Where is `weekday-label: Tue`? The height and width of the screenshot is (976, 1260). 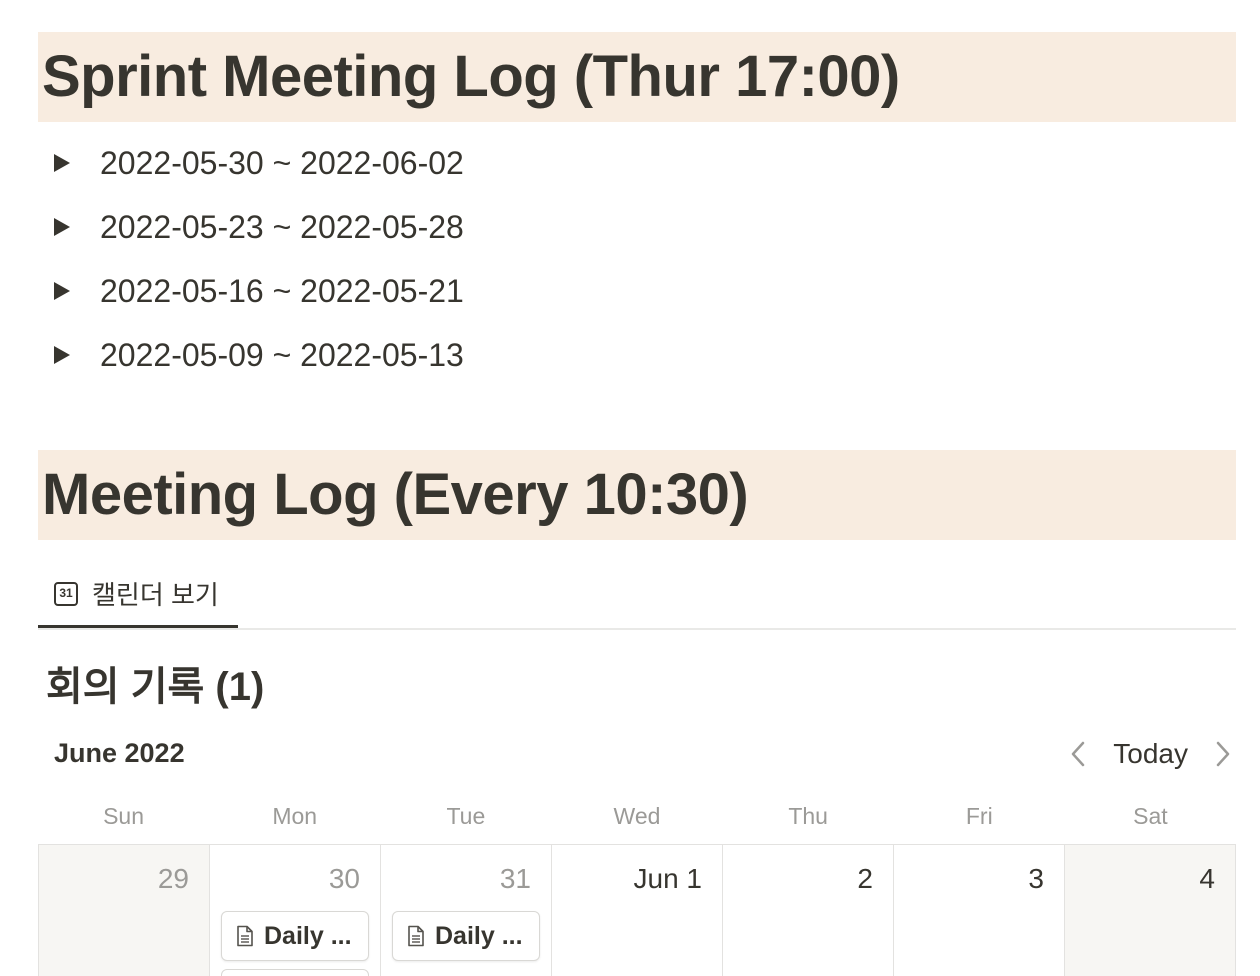
weekday-label: Tue is located at coordinates (466, 816).